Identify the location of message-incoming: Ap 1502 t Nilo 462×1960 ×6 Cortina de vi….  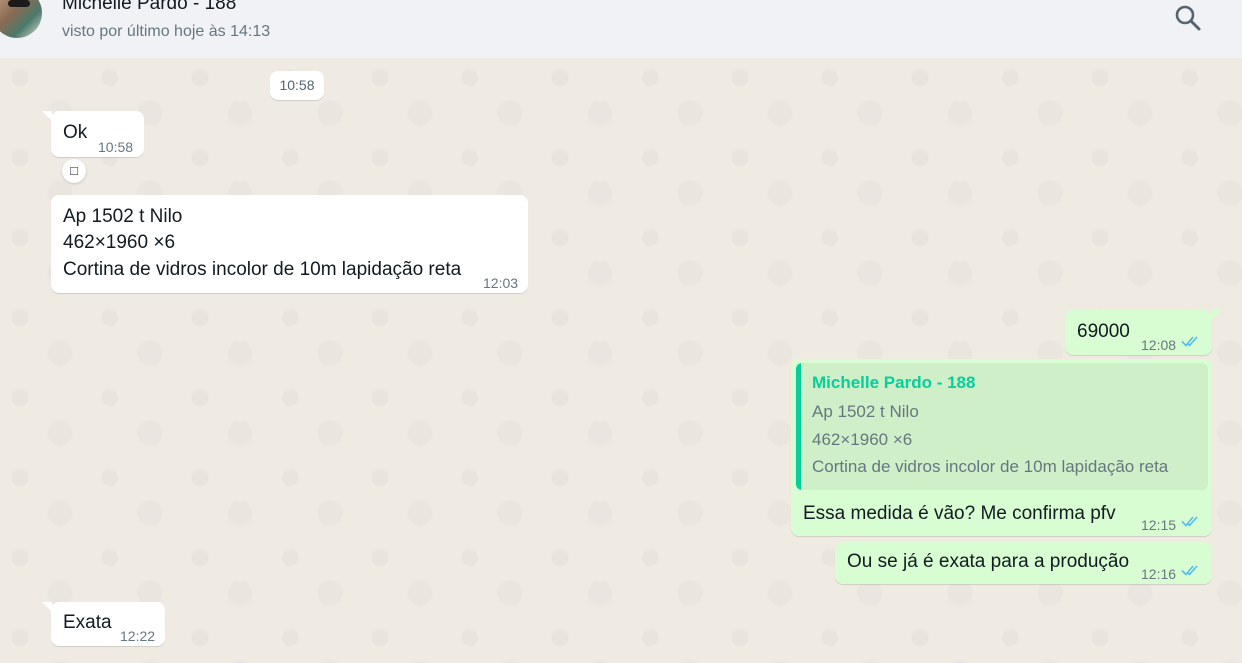
(289, 244).